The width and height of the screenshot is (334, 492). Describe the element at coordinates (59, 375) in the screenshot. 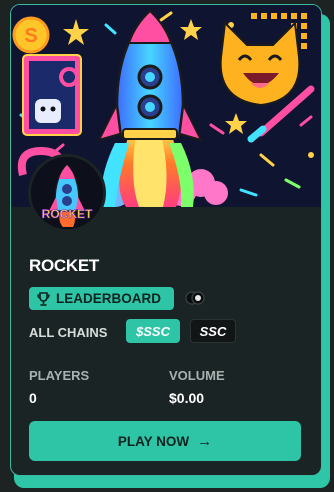

I see `players-label: PLAYERS` at that location.